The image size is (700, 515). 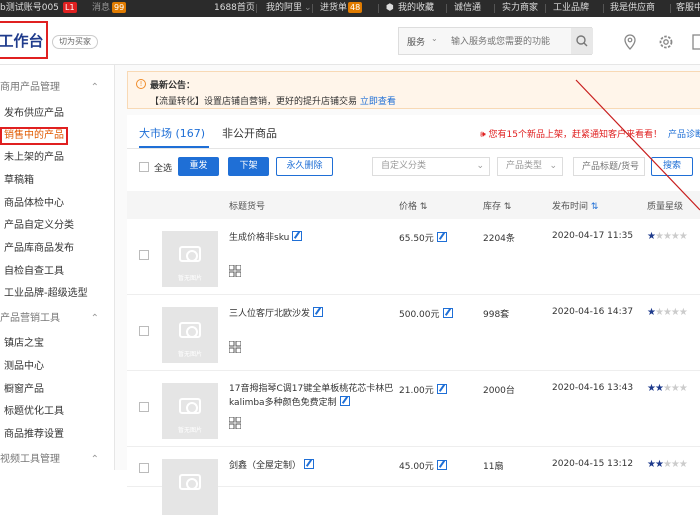 I want to click on gear-icon, so click(x=666, y=42).